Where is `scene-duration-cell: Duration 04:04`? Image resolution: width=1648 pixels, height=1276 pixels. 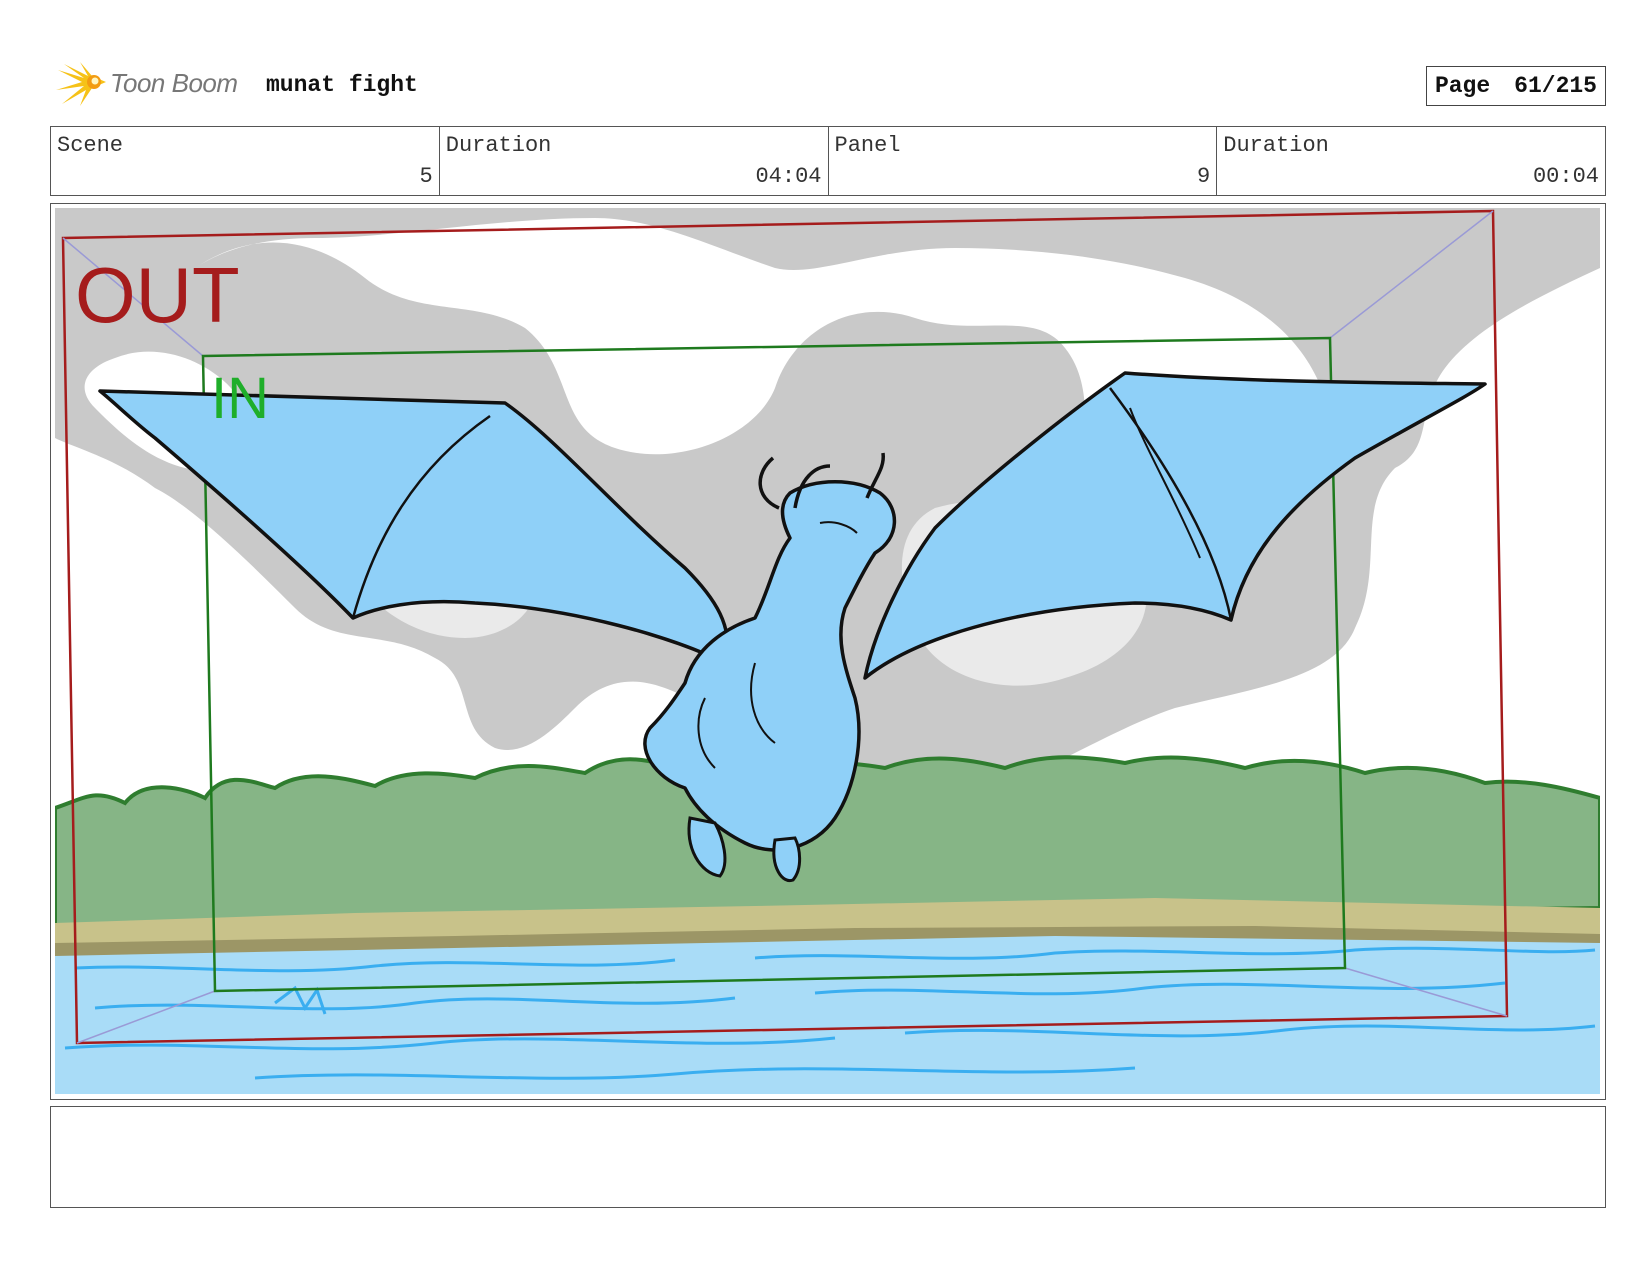 scene-duration-cell: Duration 04:04 is located at coordinates (634, 161).